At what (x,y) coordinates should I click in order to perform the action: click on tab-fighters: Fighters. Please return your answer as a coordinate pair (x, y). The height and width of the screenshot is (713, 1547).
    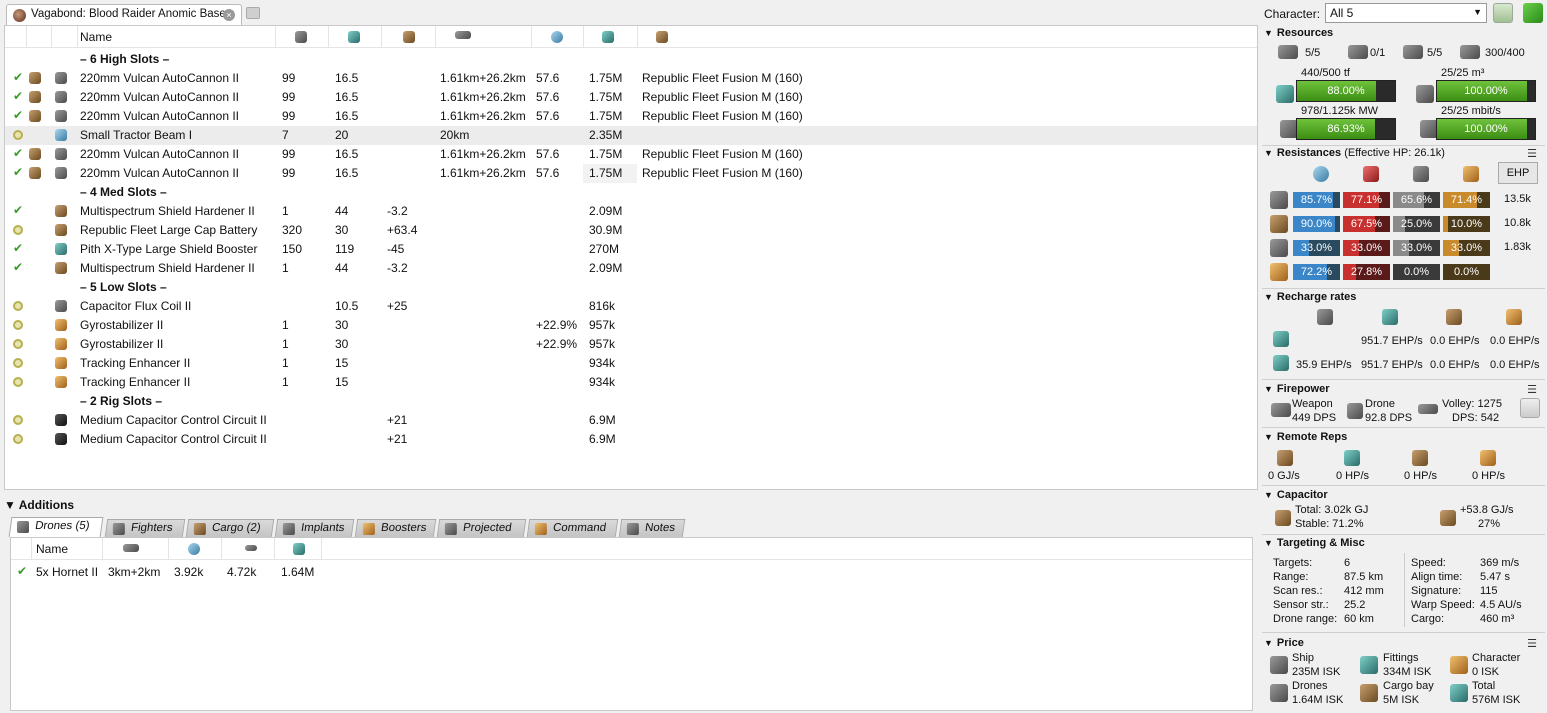
    Looking at the image, I should click on (145, 528).